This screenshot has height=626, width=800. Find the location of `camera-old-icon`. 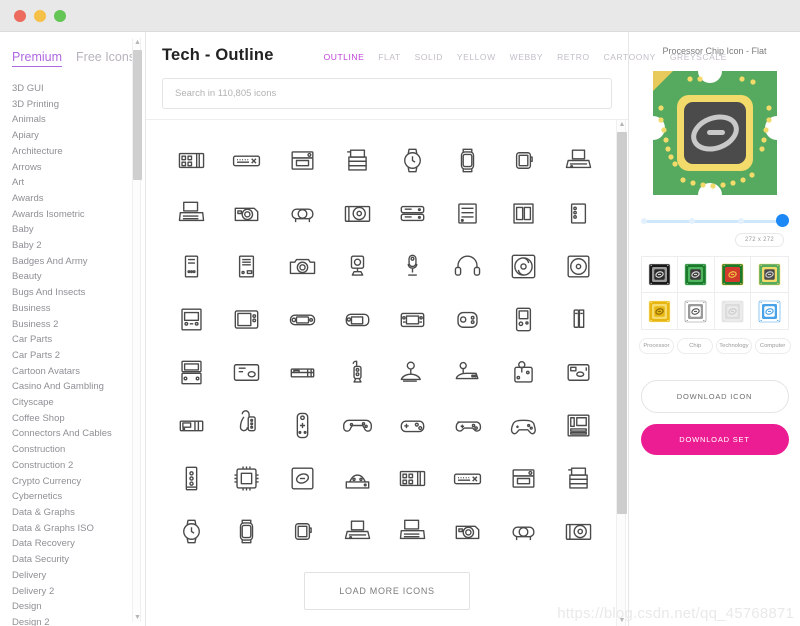

camera-old-icon is located at coordinates (246, 213).